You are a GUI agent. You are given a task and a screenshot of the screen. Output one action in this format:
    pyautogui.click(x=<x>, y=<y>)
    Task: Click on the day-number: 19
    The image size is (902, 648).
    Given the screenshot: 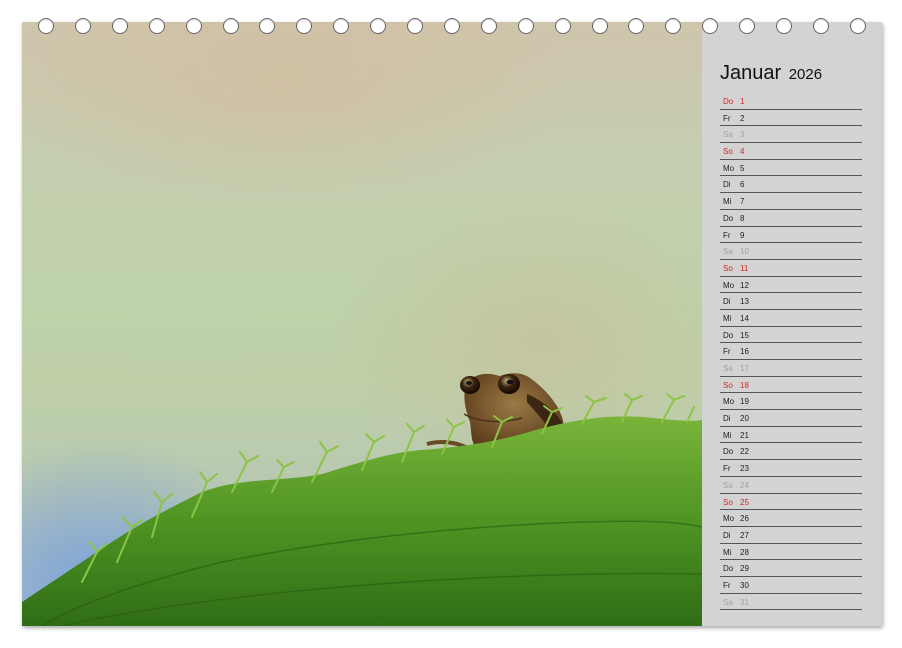 What is the action you would take?
    pyautogui.click(x=744, y=402)
    